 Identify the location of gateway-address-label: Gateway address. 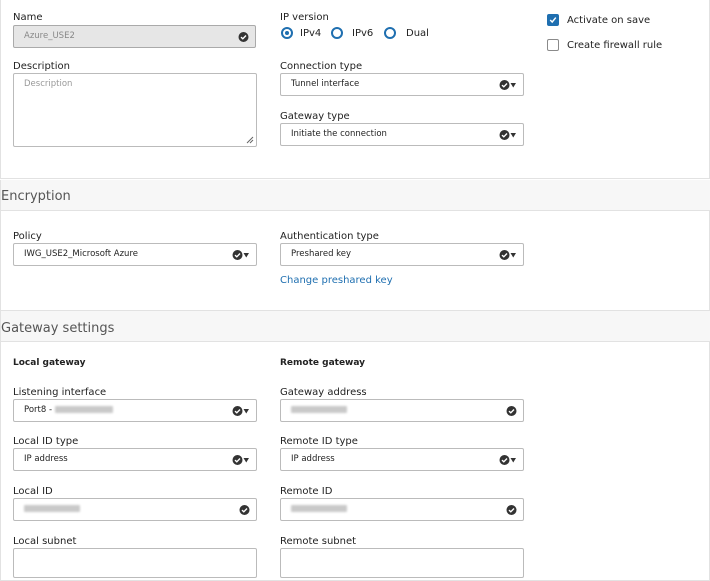
(323, 392).